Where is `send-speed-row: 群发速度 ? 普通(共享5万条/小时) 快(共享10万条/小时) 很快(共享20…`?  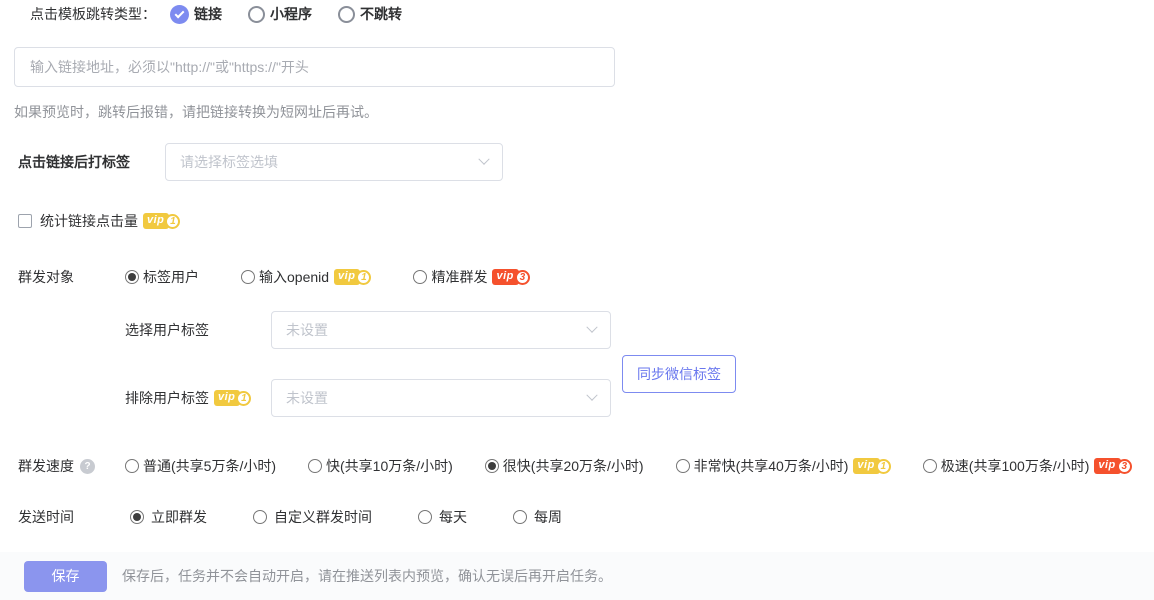 send-speed-row: 群发速度 ? 普通(共享5万条/小时) 快(共享10万条/小时) 很快(共享20… is located at coordinates (577, 466).